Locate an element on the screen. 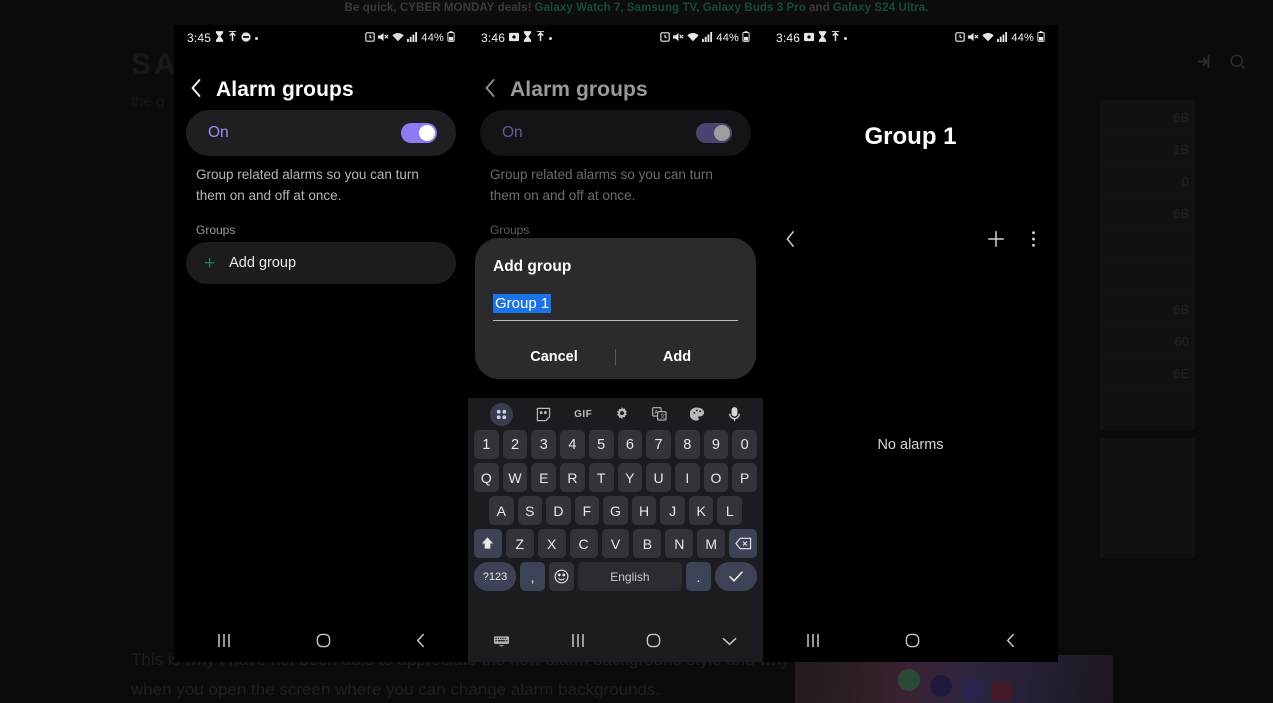  key-g: G is located at coordinates (615, 510).